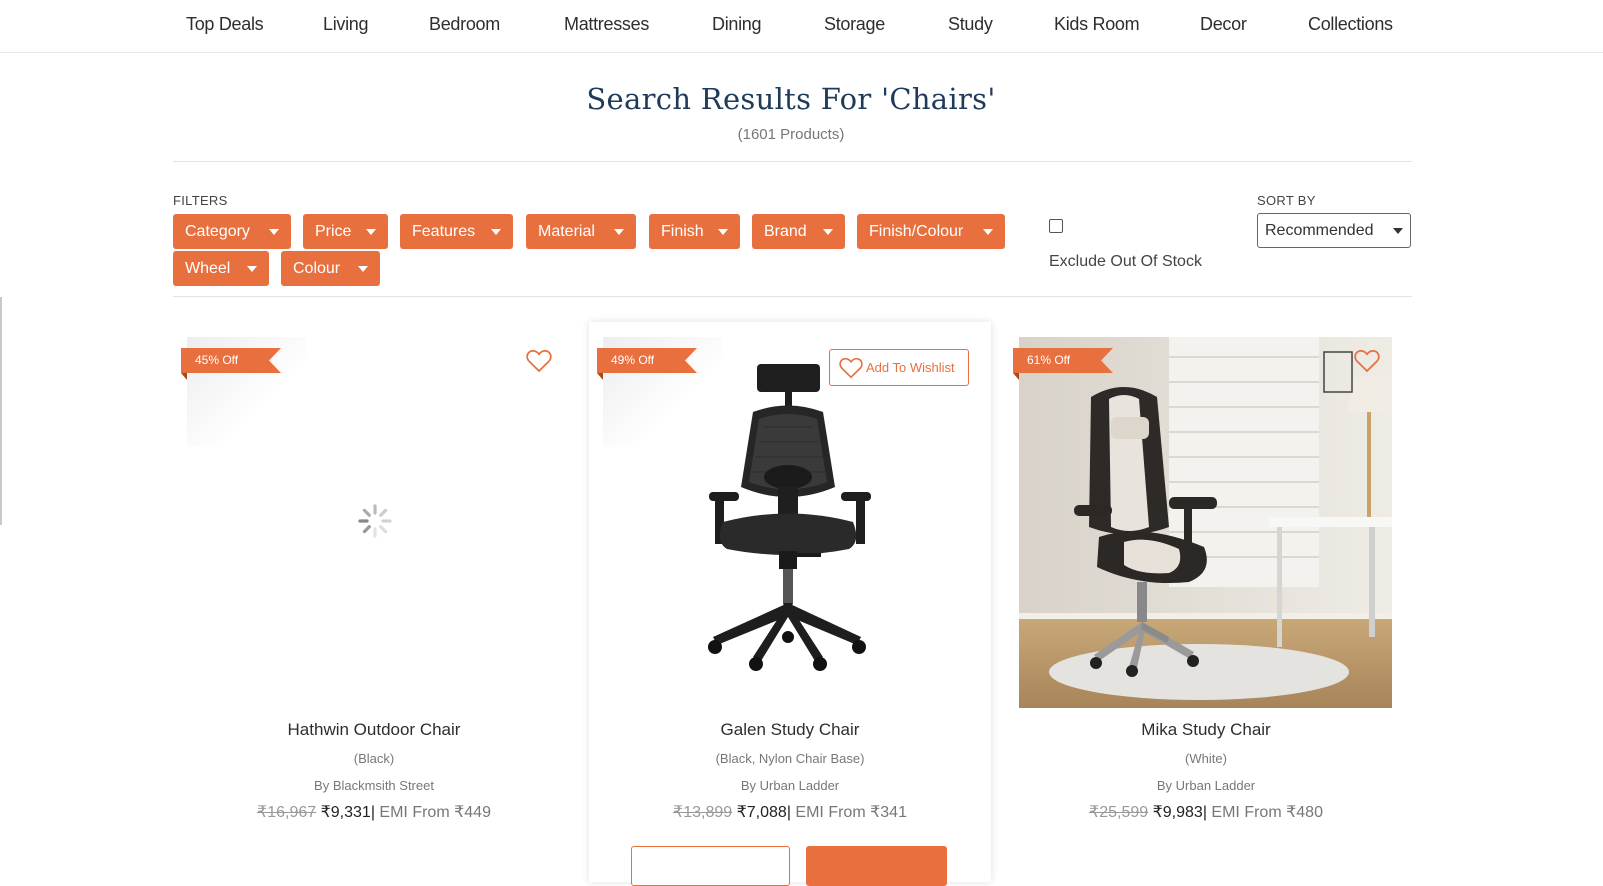 The width and height of the screenshot is (1603, 886). What do you see at coordinates (1, 411) in the screenshot?
I see `side-panel-edge` at bounding box center [1, 411].